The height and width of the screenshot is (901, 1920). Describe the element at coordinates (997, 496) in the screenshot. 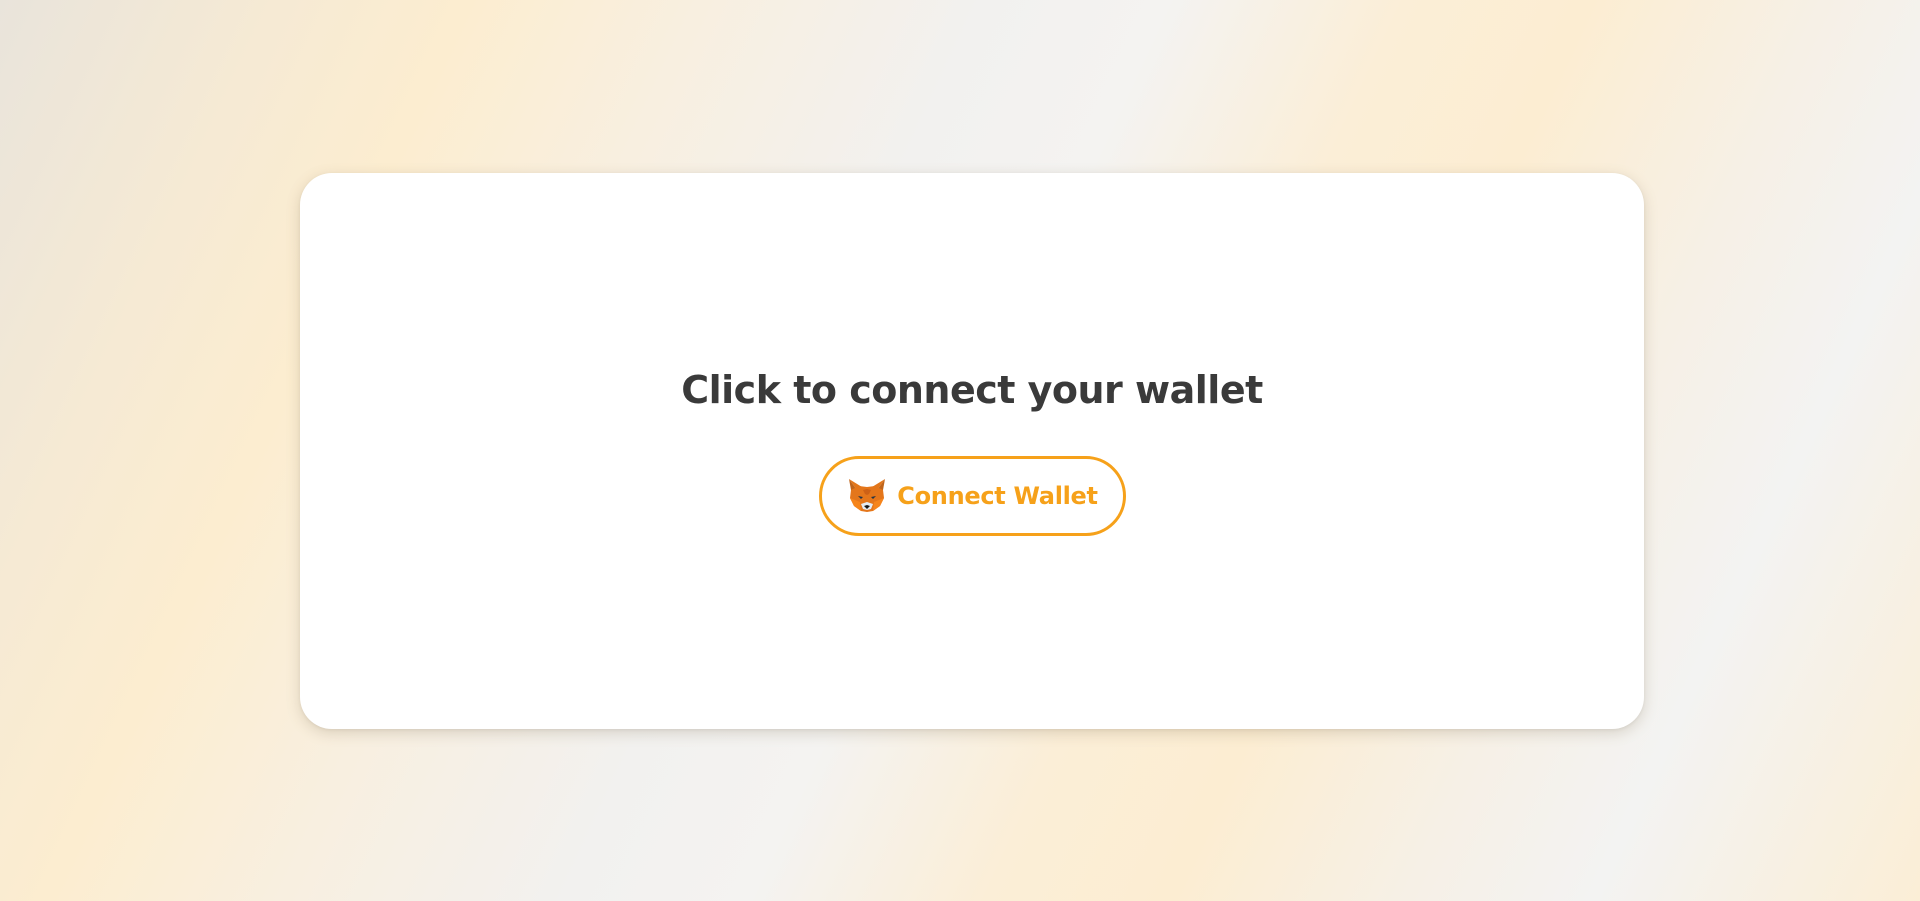

I see `connect-wallet-label: Connect Wallet` at that location.